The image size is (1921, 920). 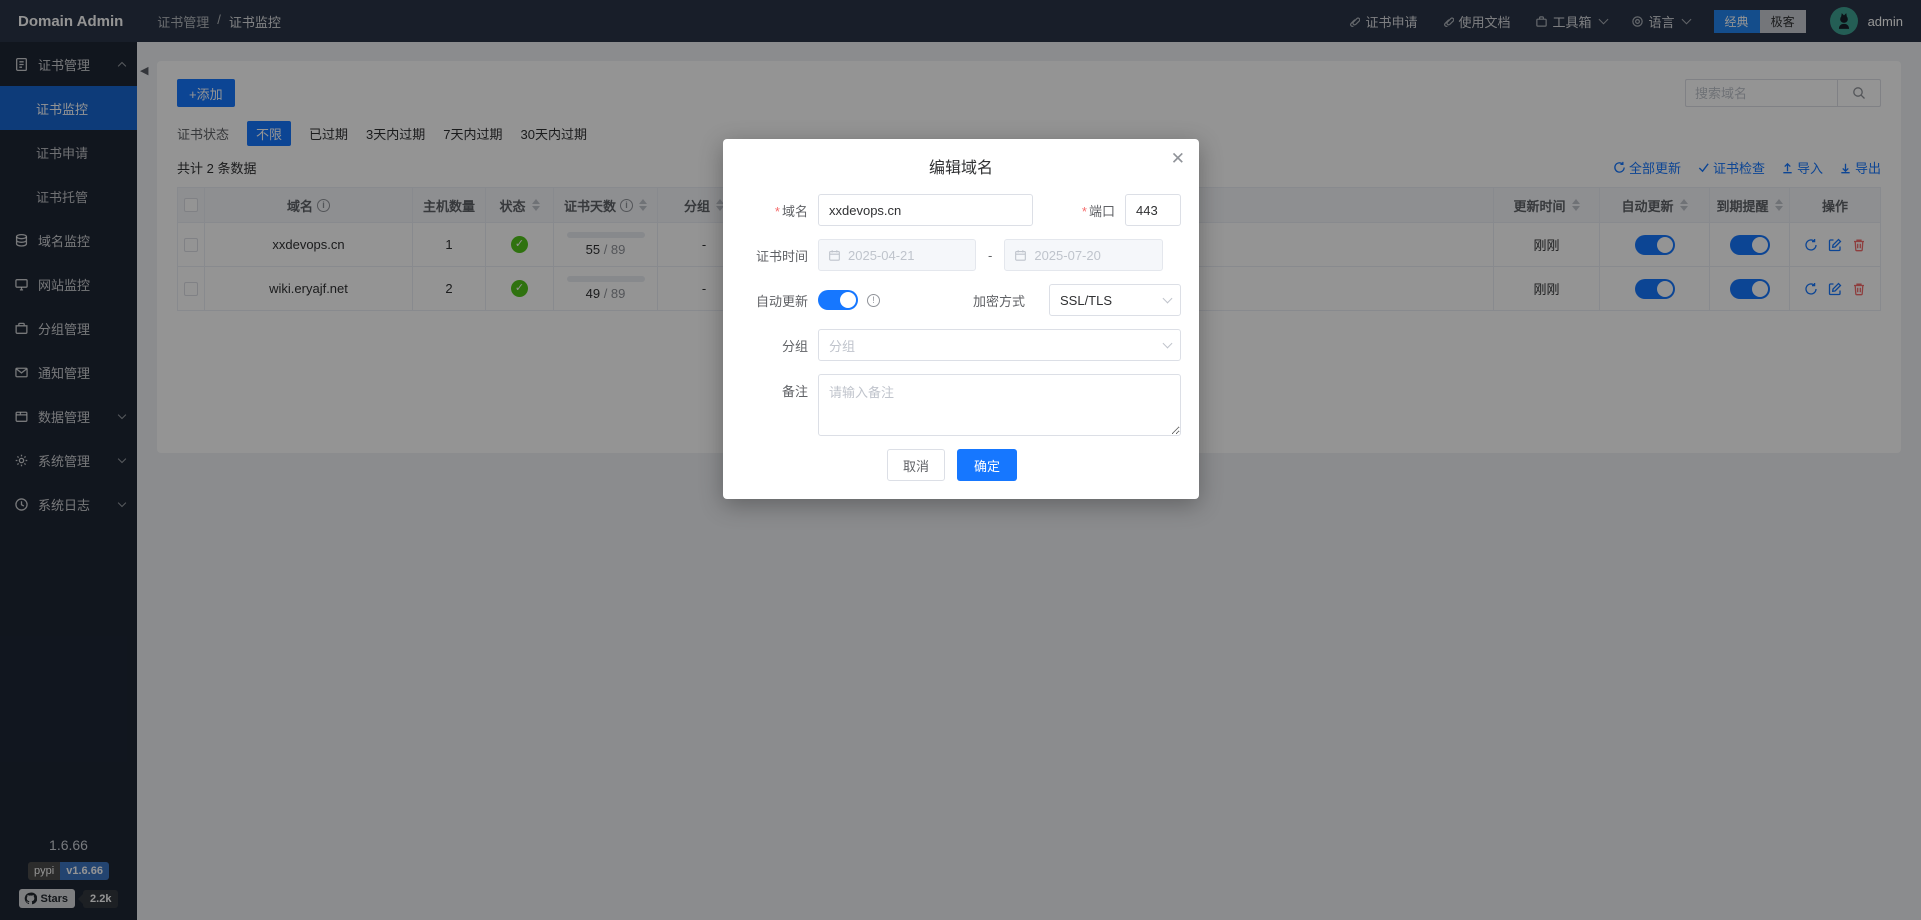 What do you see at coordinates (781, 256) in the screenshot?
I see `cert-time-label: 证书时间` at bounding box center [781, 256].